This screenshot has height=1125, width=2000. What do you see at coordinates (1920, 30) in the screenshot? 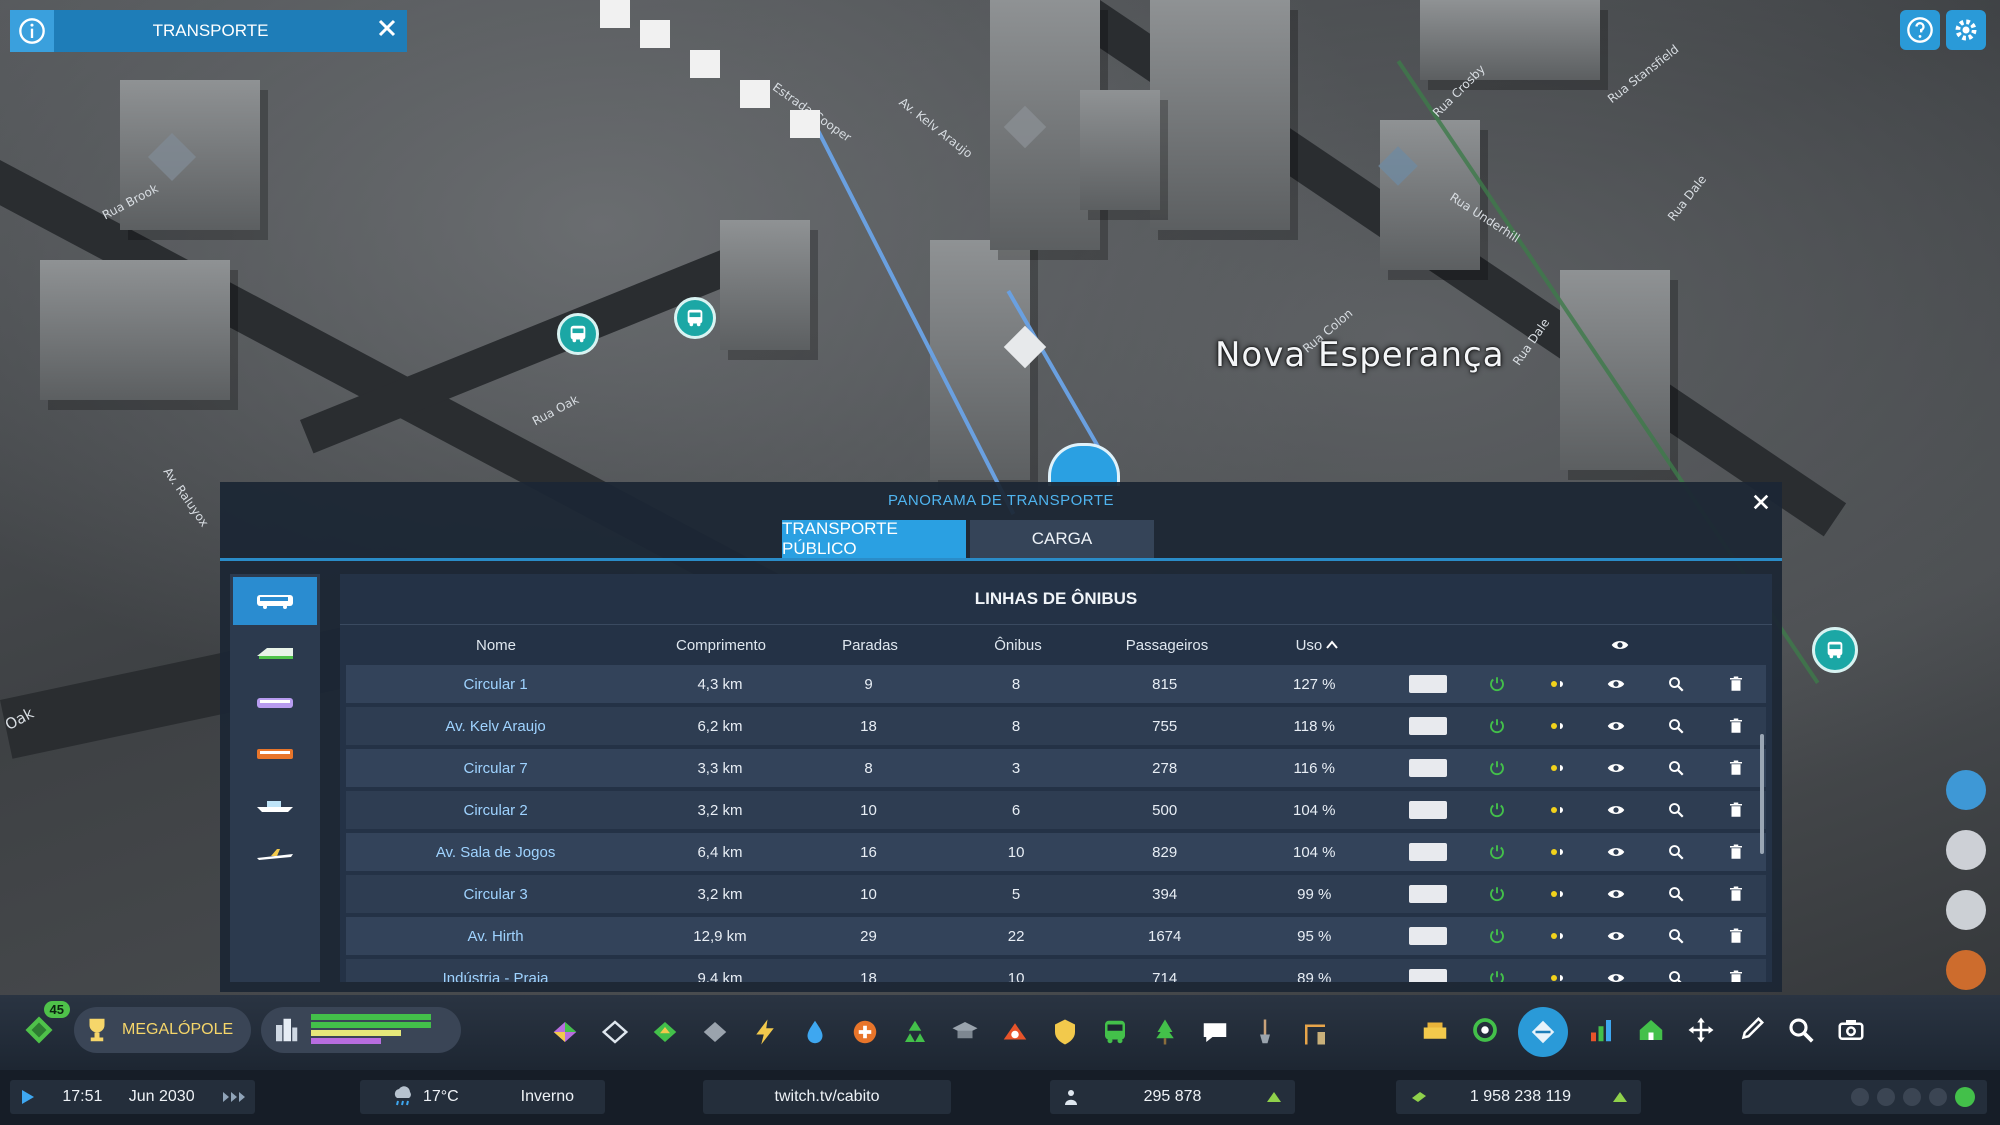
I see `help-button` at bounding box center [1920, 30].